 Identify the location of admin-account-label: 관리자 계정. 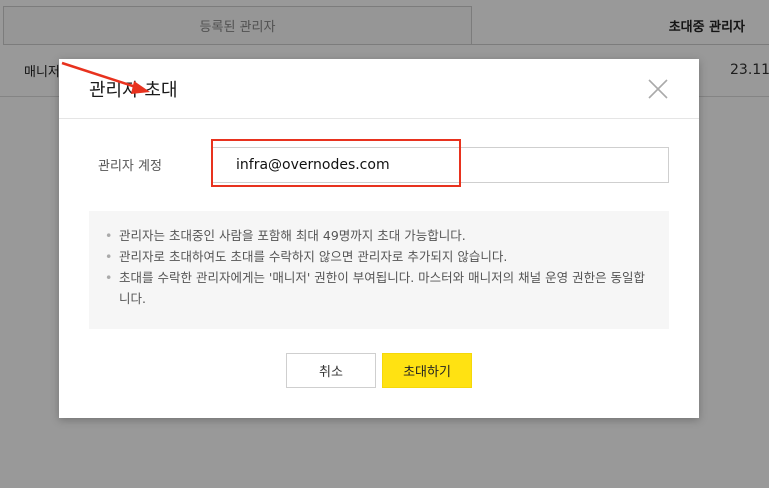
(130, 166).